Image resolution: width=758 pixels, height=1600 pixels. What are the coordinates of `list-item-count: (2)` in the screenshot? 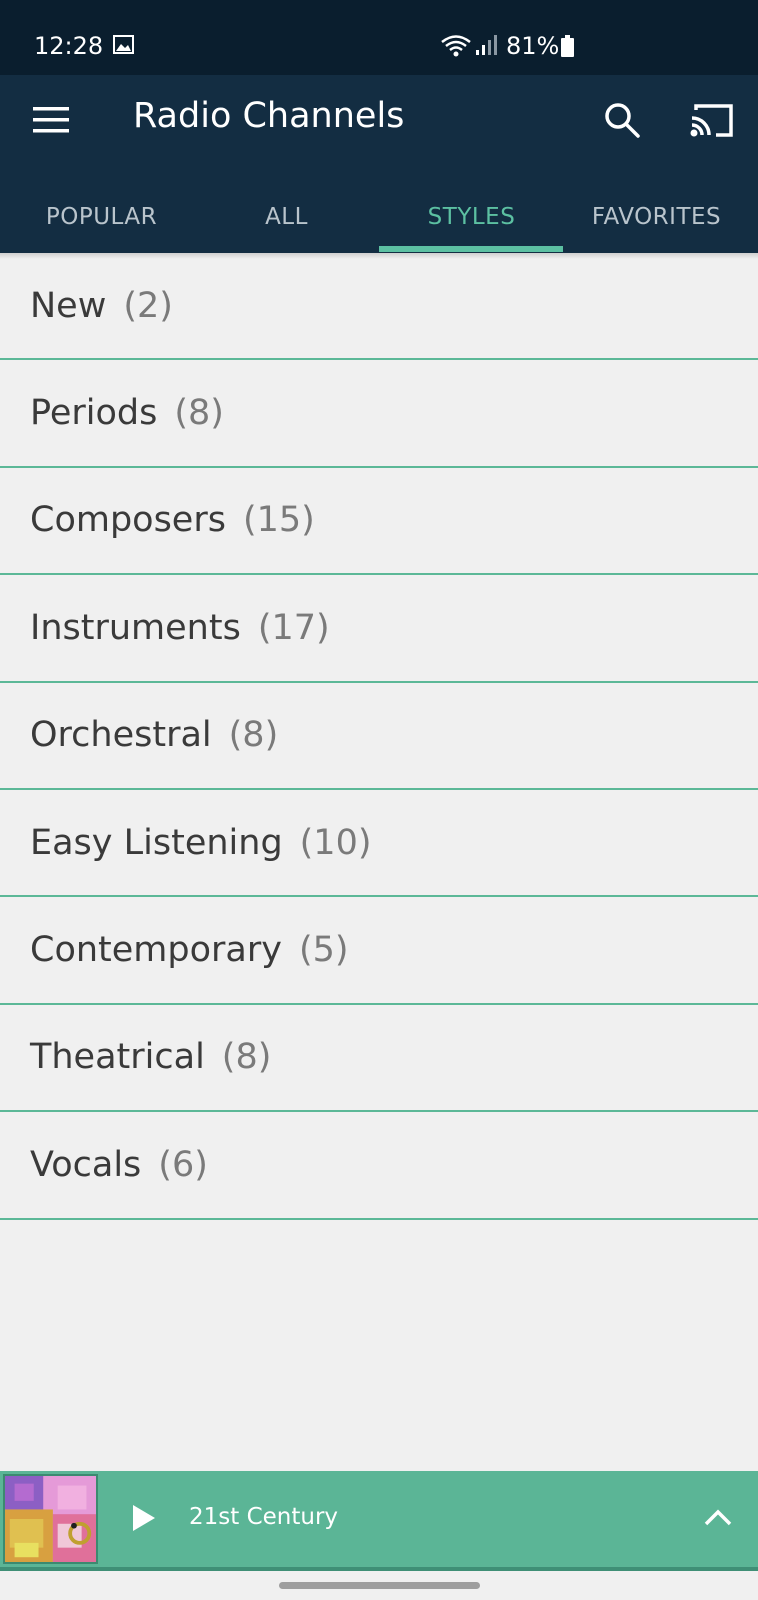 It's located at (148, 305).